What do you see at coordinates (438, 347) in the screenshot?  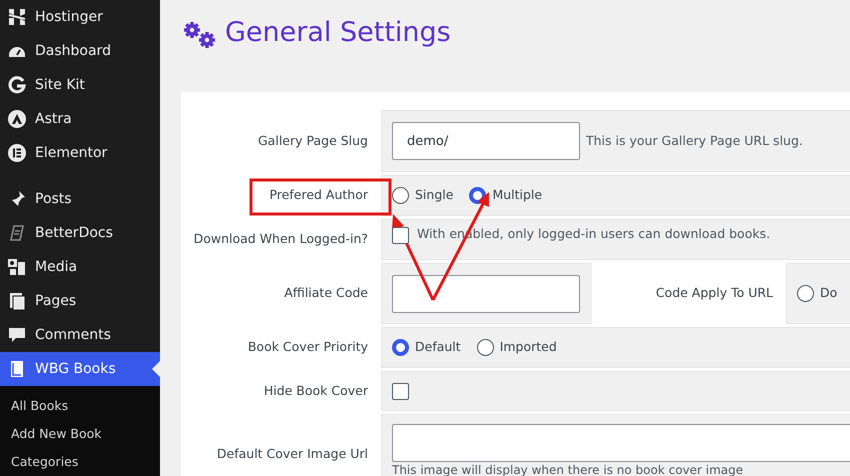 I see `option-label: Default` at bounding box center [438, 347].